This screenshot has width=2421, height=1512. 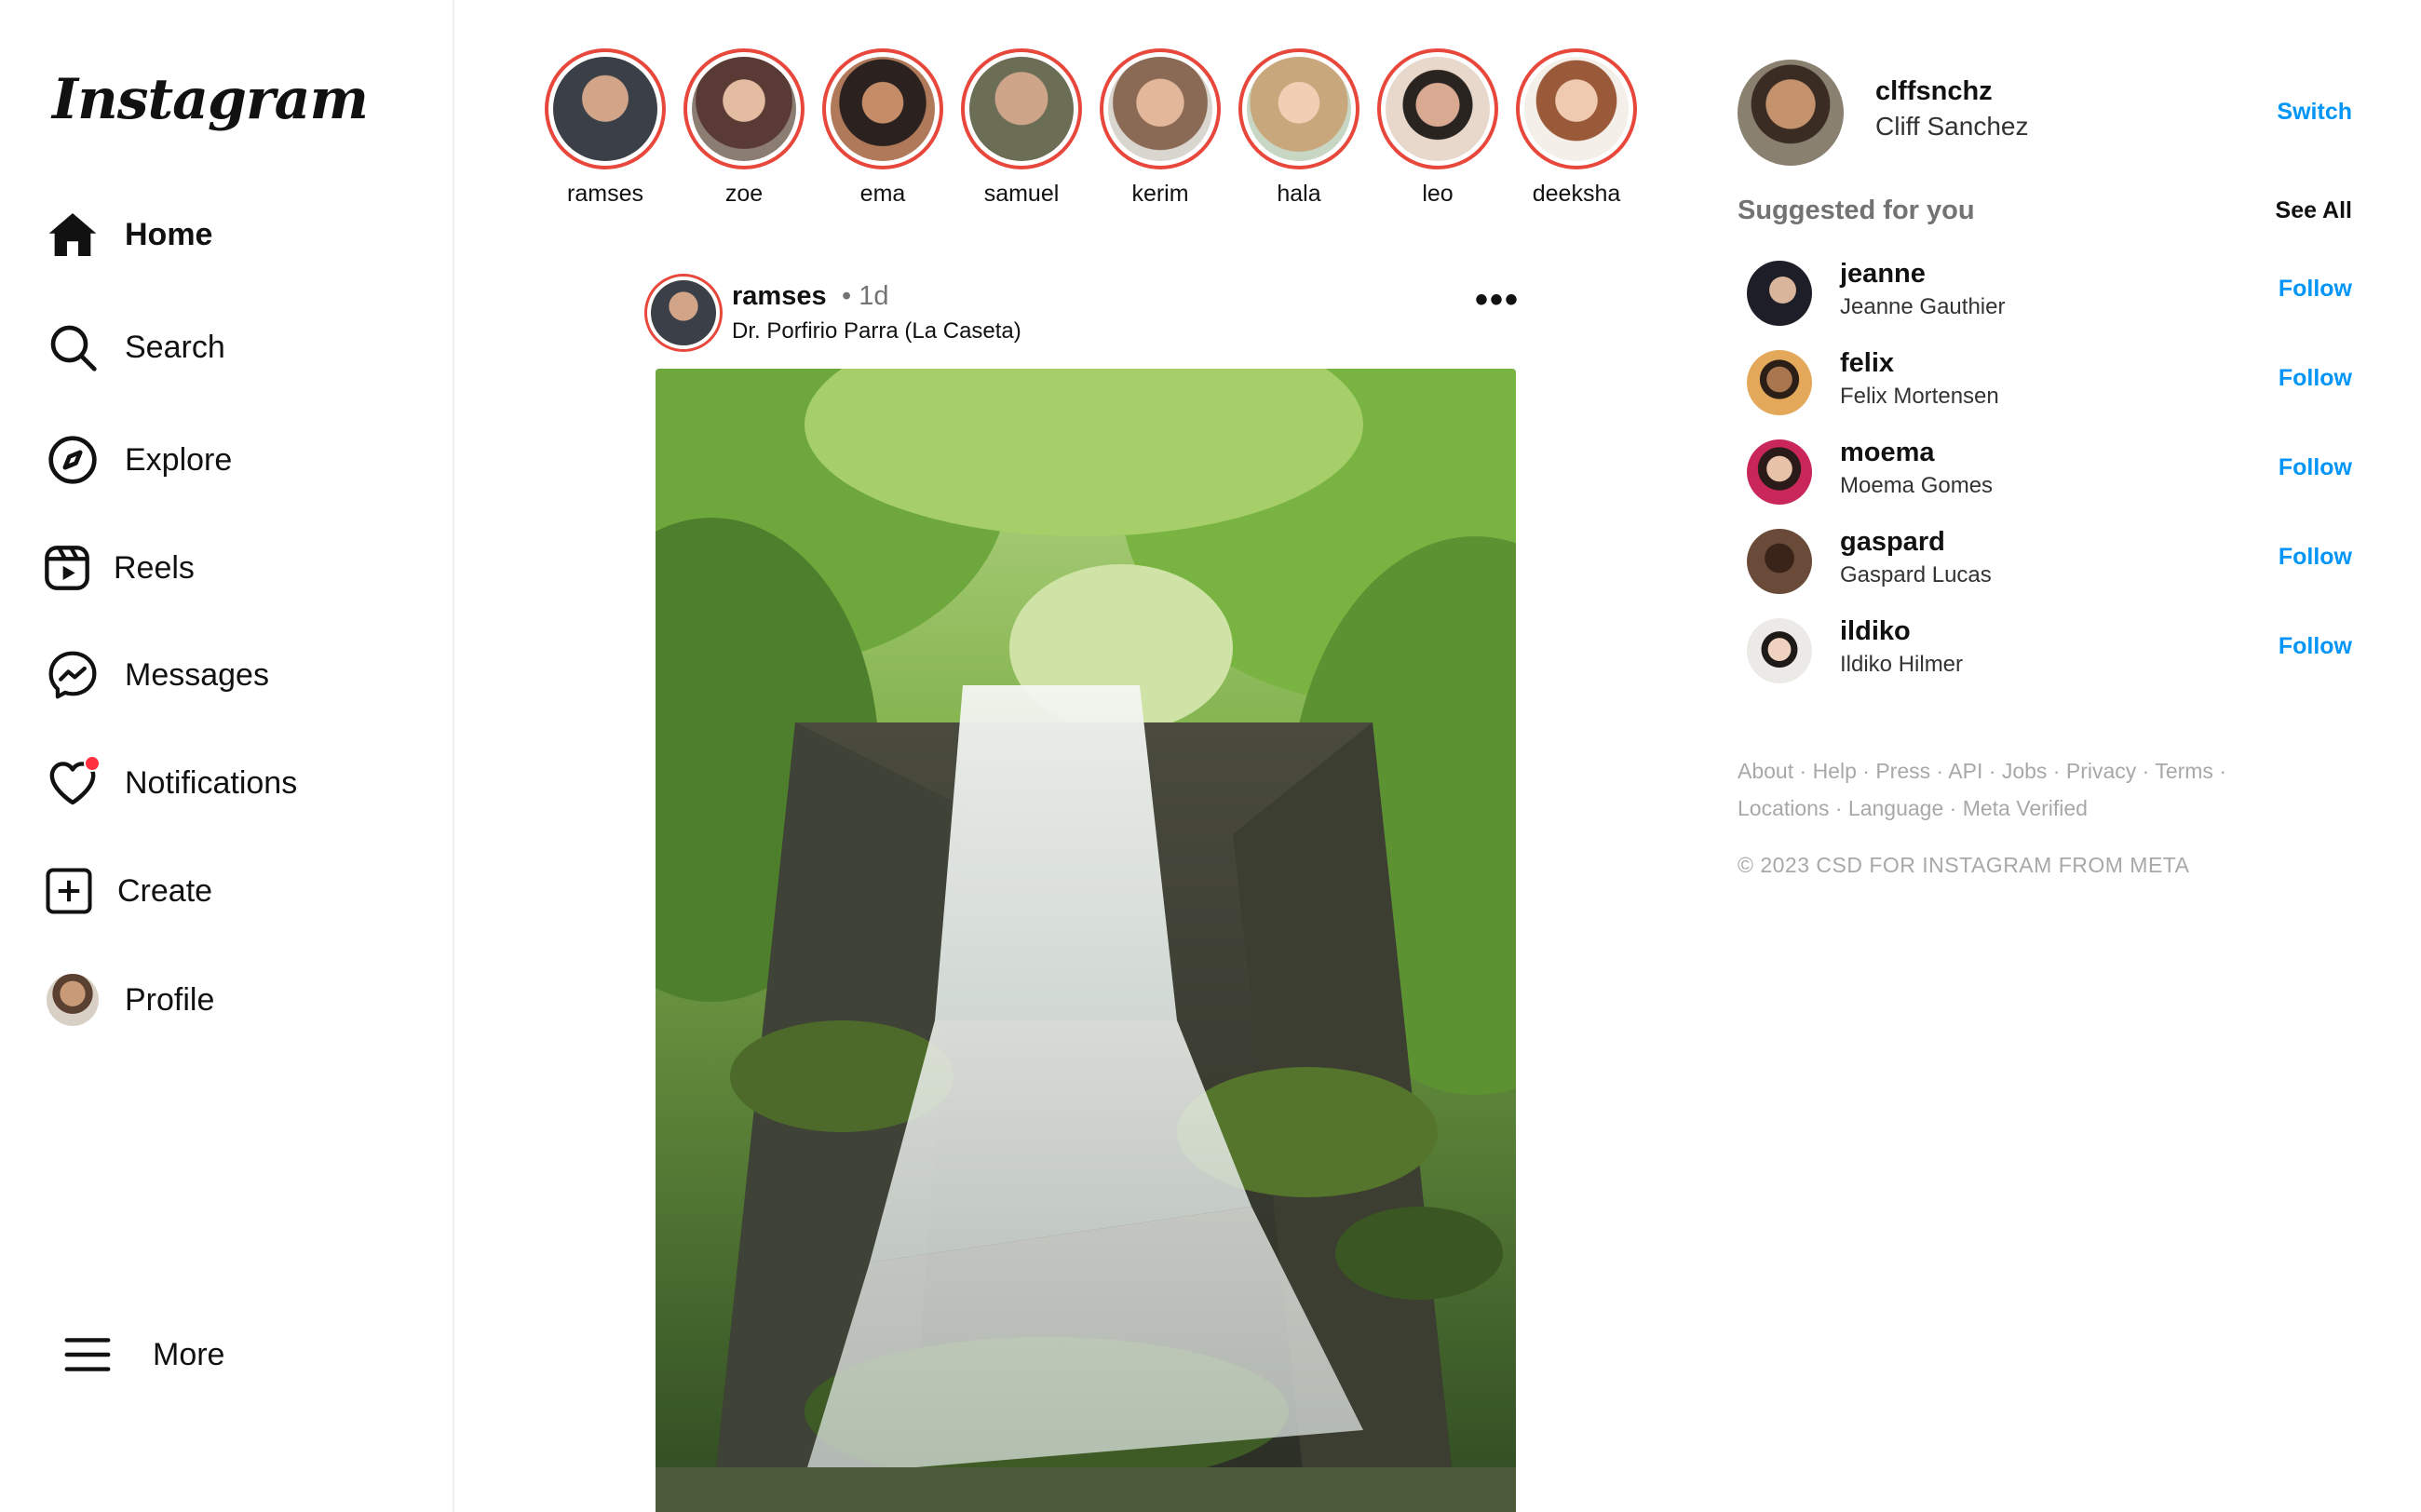 I want to click on footer-link: Meta Verified, so click(x=2025, y=808).